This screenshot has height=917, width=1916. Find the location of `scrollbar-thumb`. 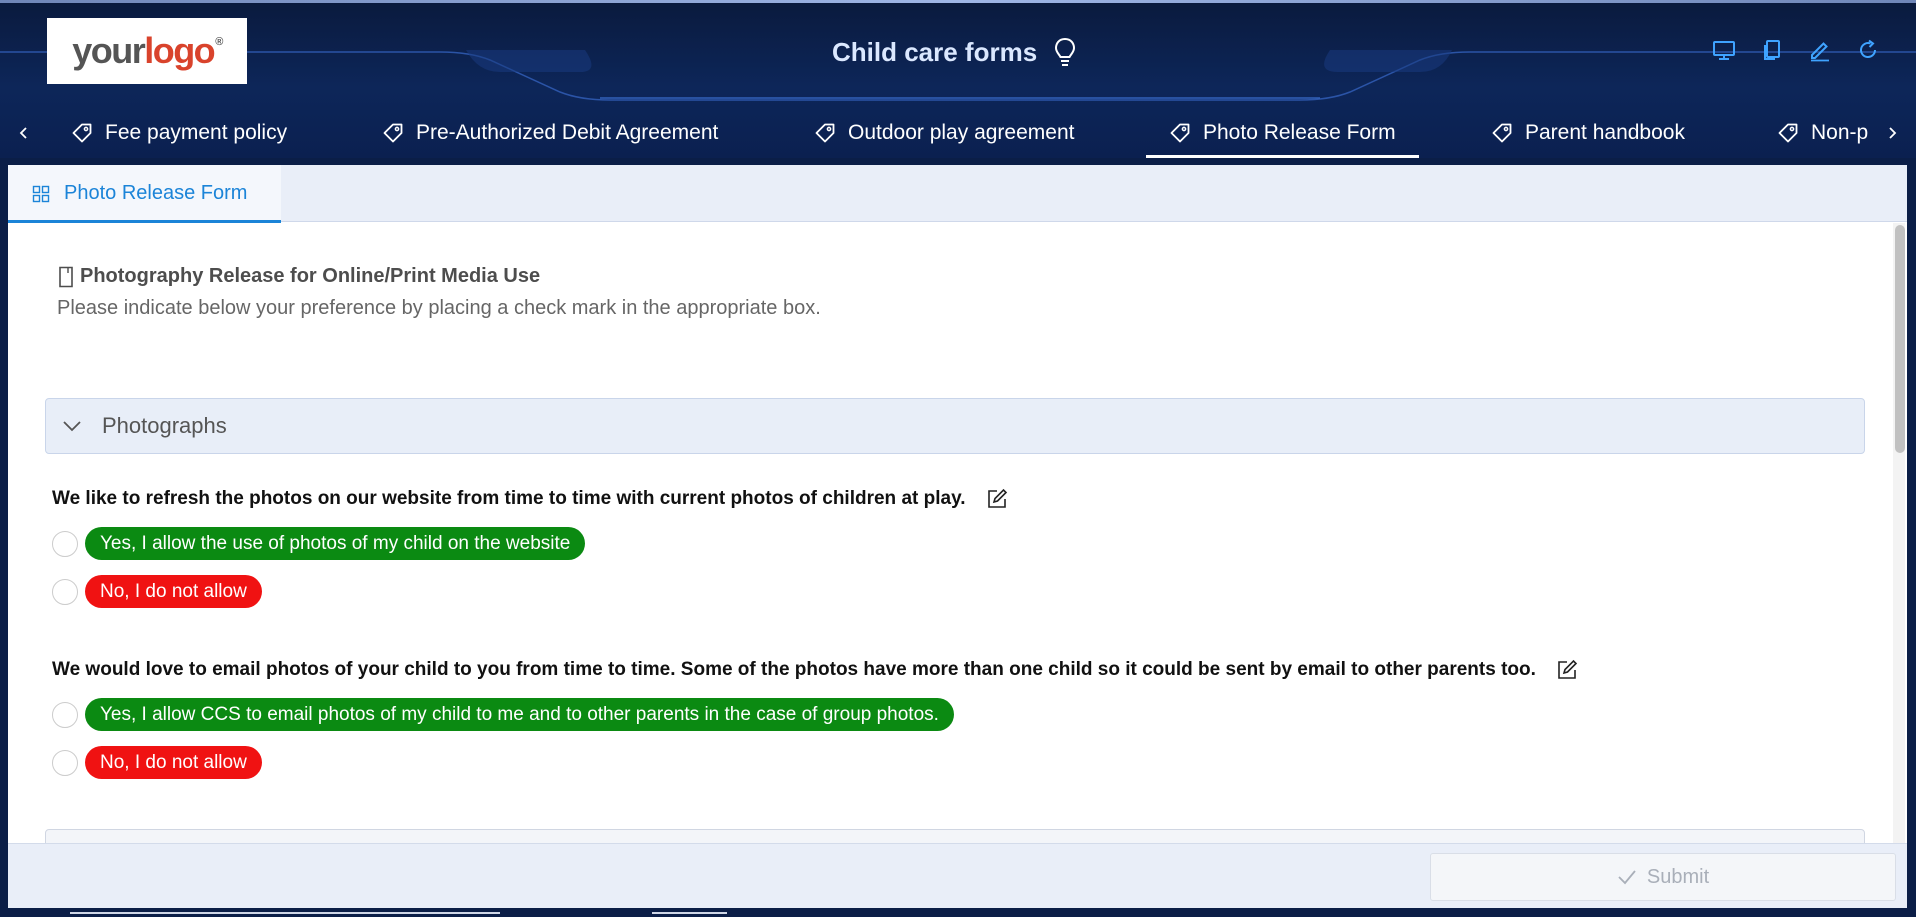

scrollbar-thumb is located at coordinates (1900, 339).